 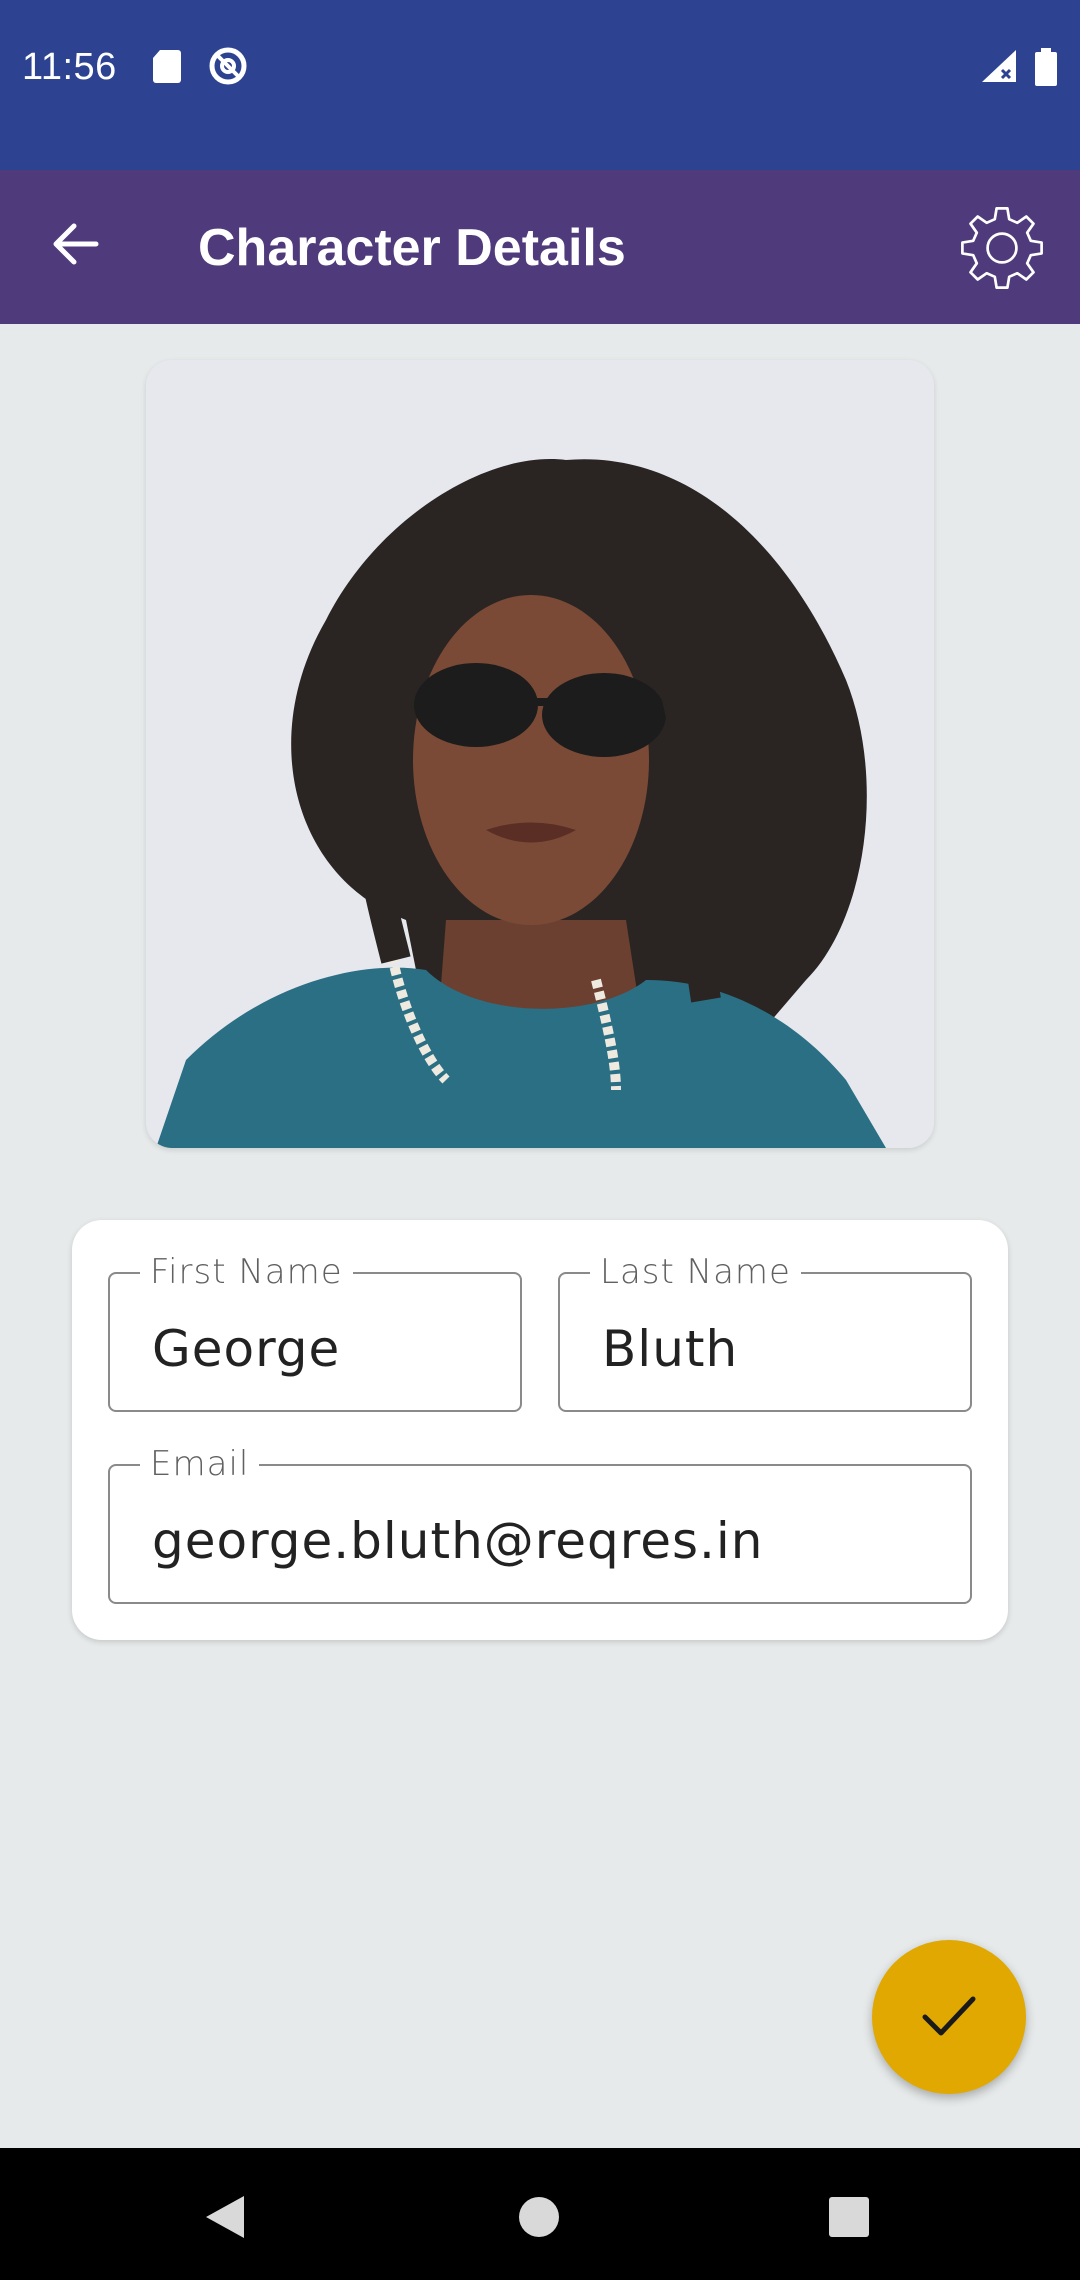 I want to click on first-name-label: First Name, so click(x=246, y=1272).